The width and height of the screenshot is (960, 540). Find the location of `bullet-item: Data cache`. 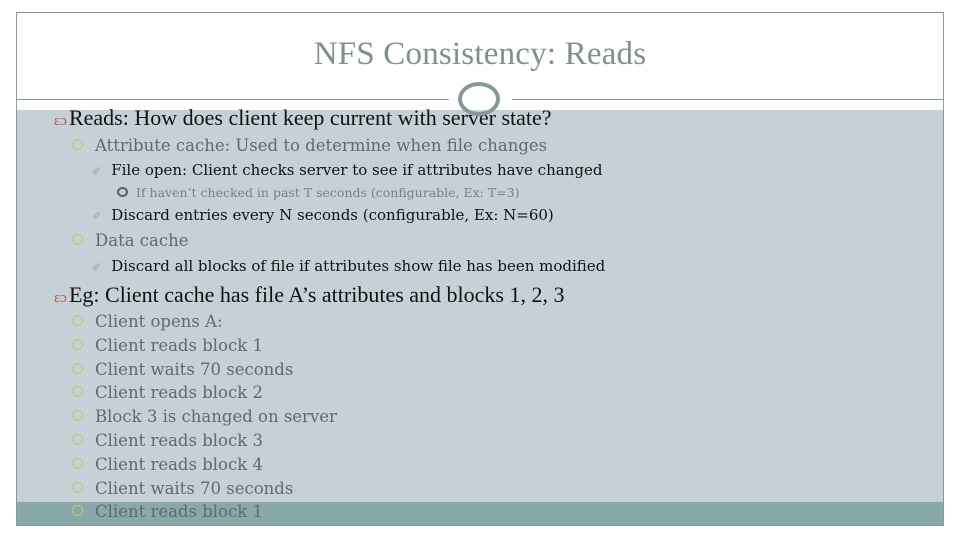

bullet-item: Data cache is located at coordinates (130, 240).